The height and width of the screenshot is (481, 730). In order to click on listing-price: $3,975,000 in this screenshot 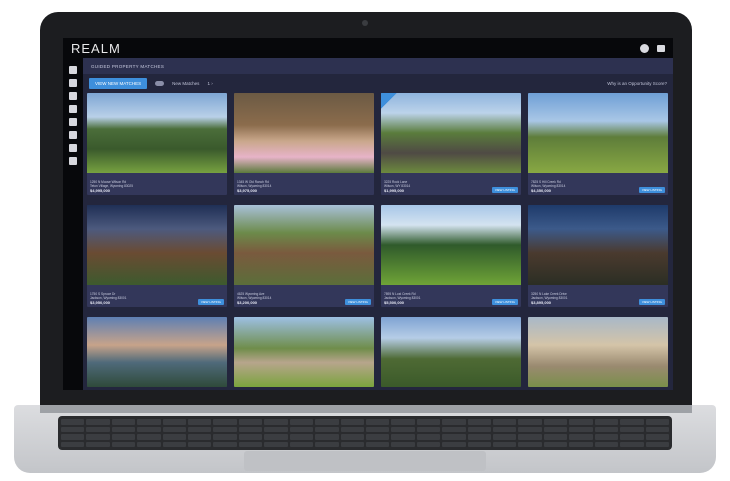, I will do `click(247, 190)`.